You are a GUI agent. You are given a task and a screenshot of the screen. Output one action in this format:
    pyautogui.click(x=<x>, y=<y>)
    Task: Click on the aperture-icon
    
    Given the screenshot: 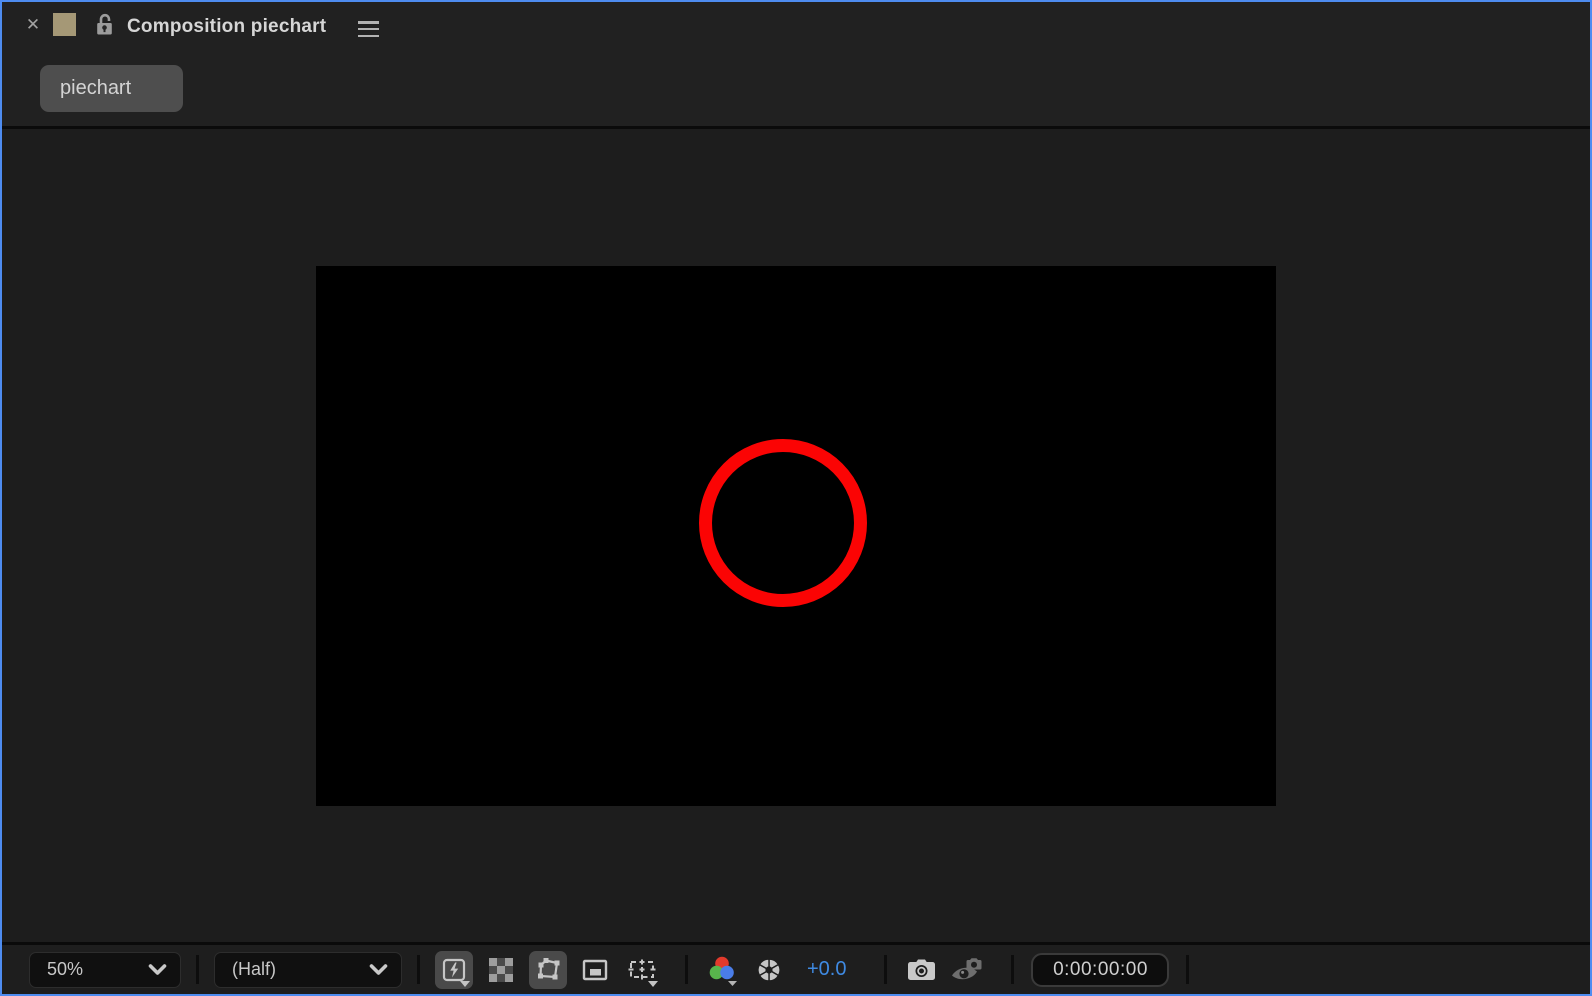 What is the action you would take?
    pyautogui.click(x=769, y=969)
    